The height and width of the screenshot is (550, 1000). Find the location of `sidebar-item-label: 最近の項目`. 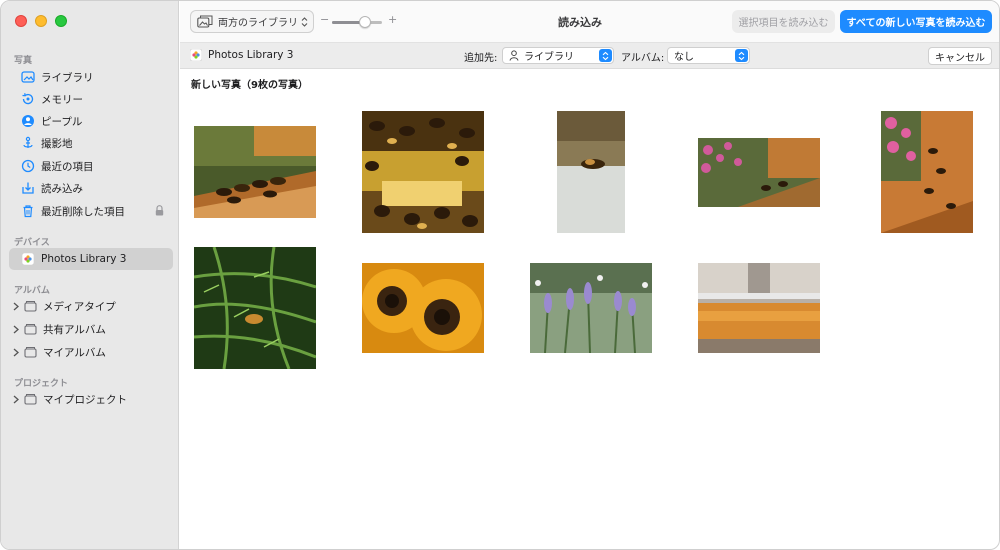

sidebar-item-label: 最近の項目 is located at coordinates (67, 166).